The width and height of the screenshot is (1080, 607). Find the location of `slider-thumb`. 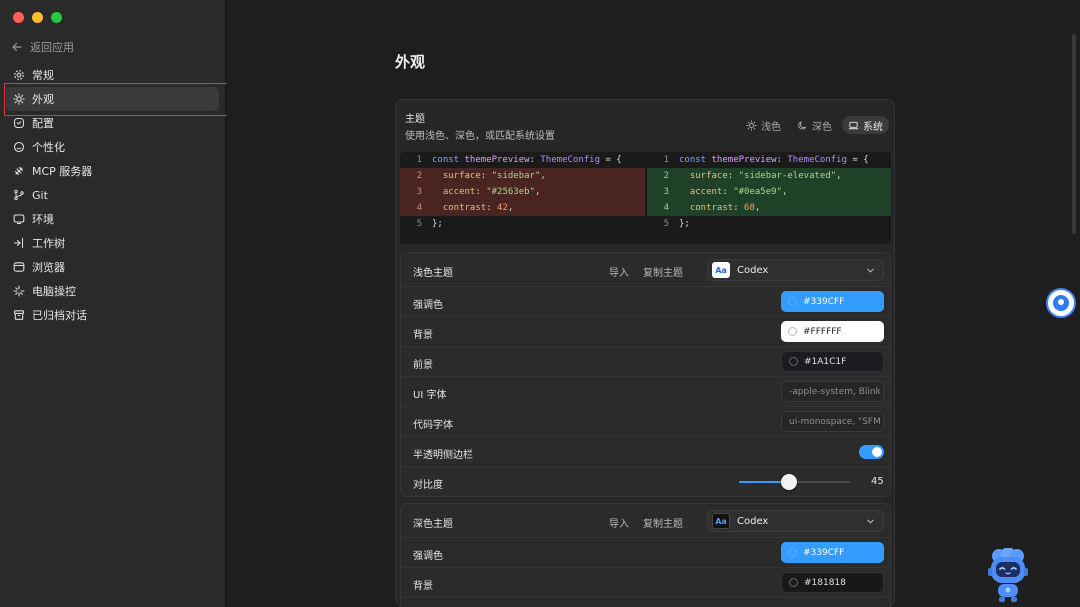

slider-thumb is located at coordinates (788, 482).